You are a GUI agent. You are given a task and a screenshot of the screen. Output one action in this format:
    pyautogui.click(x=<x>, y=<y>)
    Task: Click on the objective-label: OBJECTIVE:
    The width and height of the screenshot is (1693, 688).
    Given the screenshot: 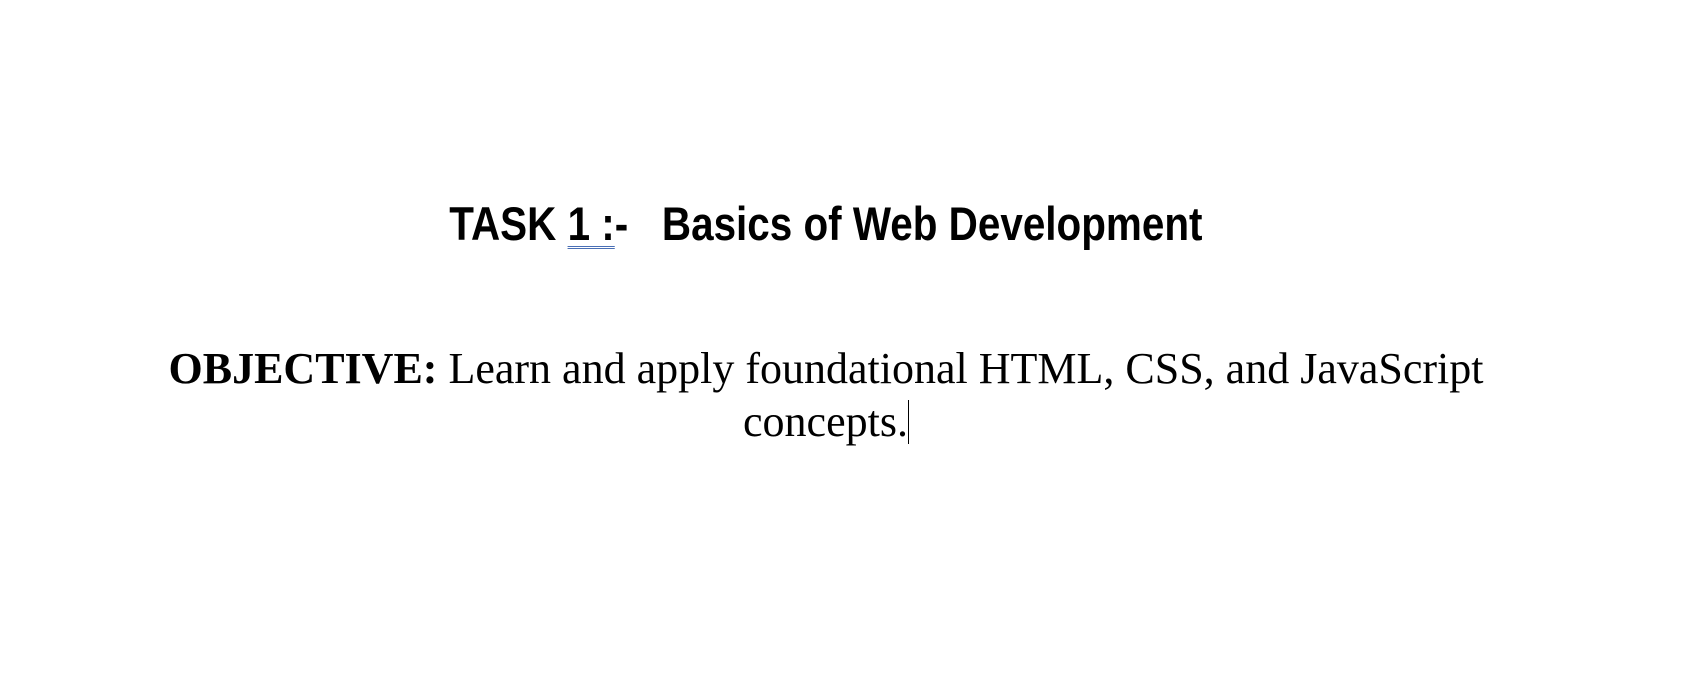 What is the action you would take?
    pyautogui.click(x=303, y=368)
    